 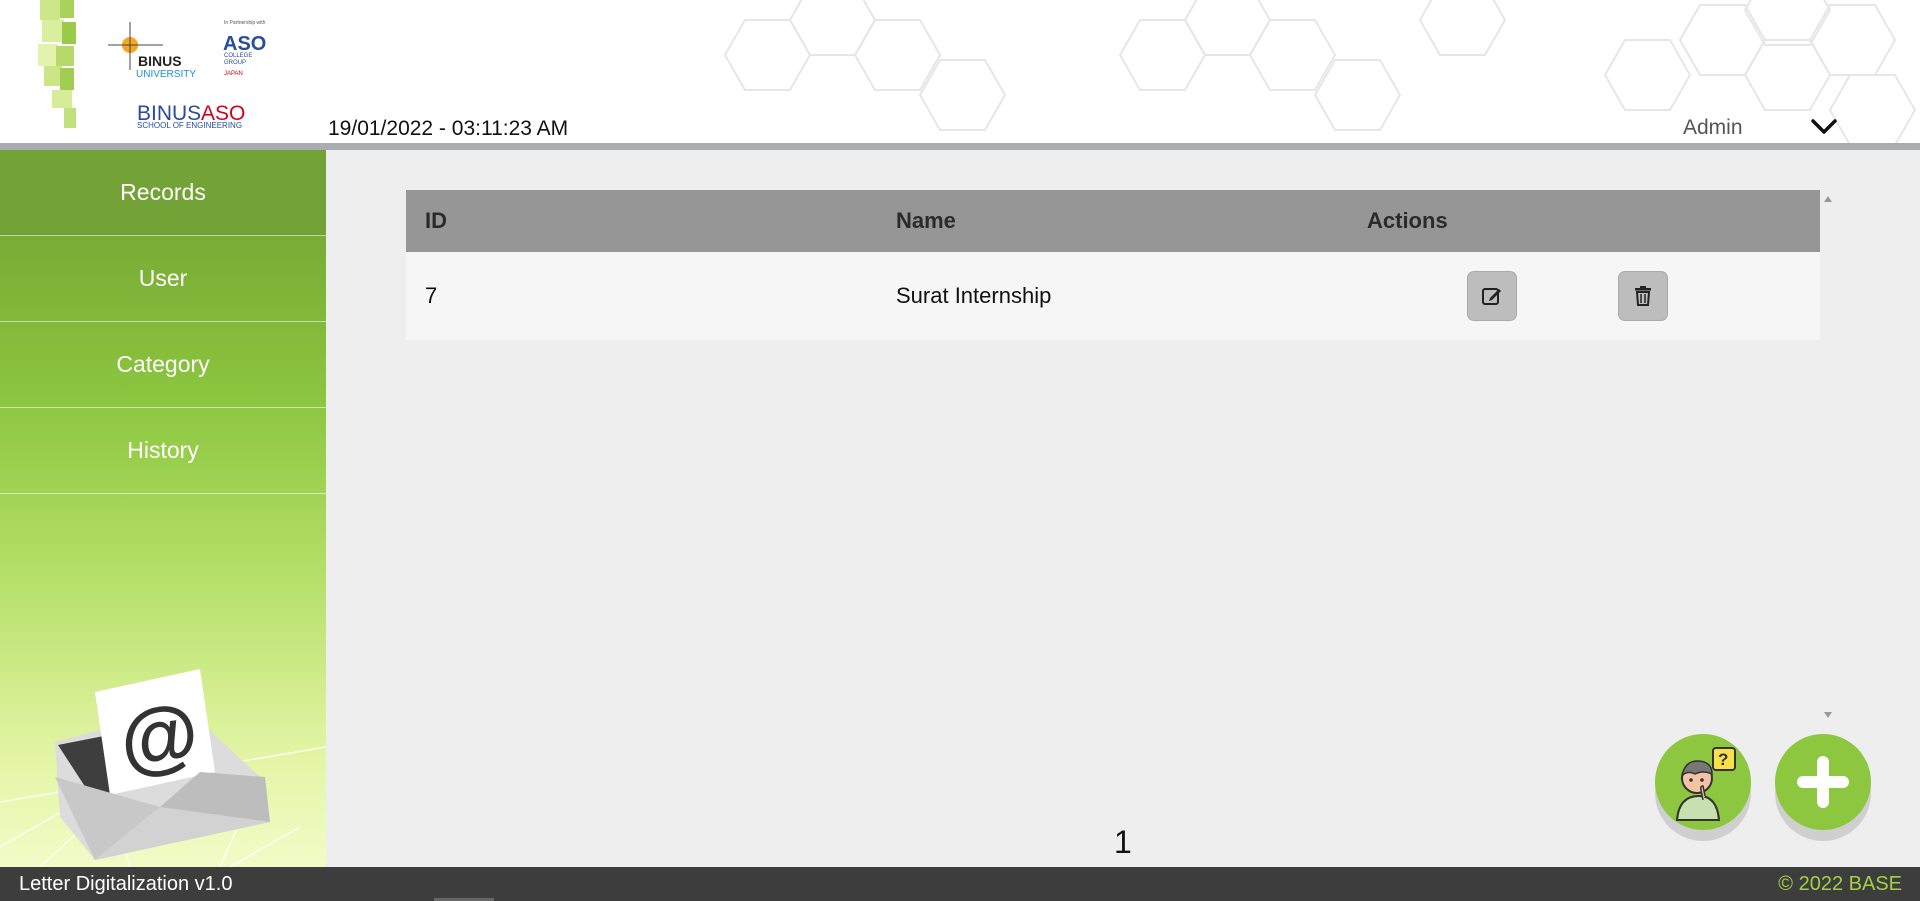 I want to click on hexagon-background, so click(x=1320, y=71).